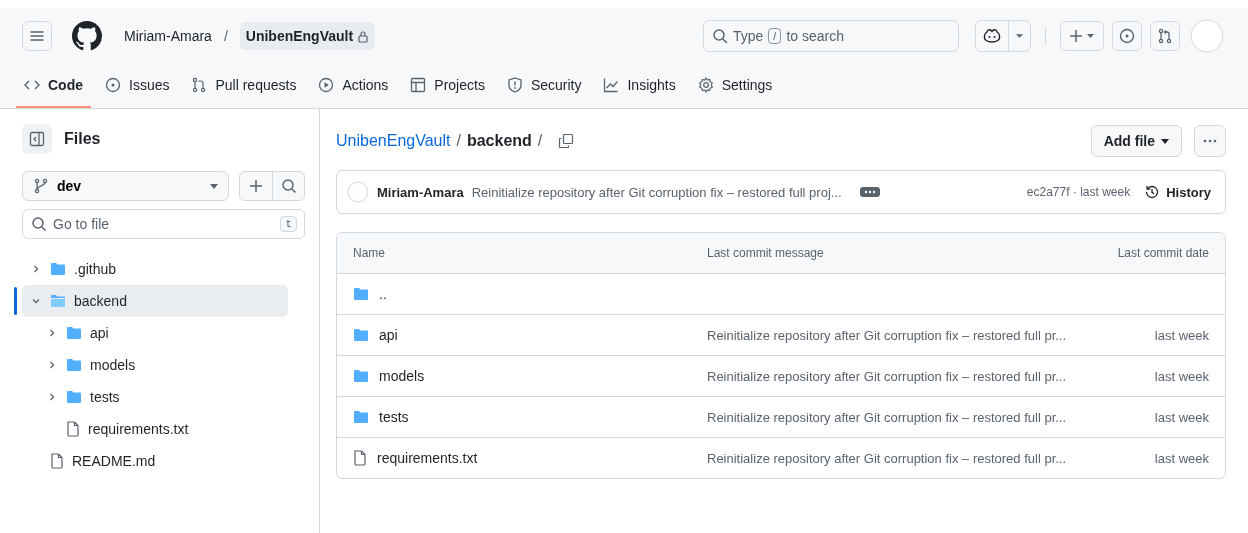 The image size is (1248, 533). Describe the element at coordinates (705, 85) in the screenshot. I see `gear-icon` at that location.